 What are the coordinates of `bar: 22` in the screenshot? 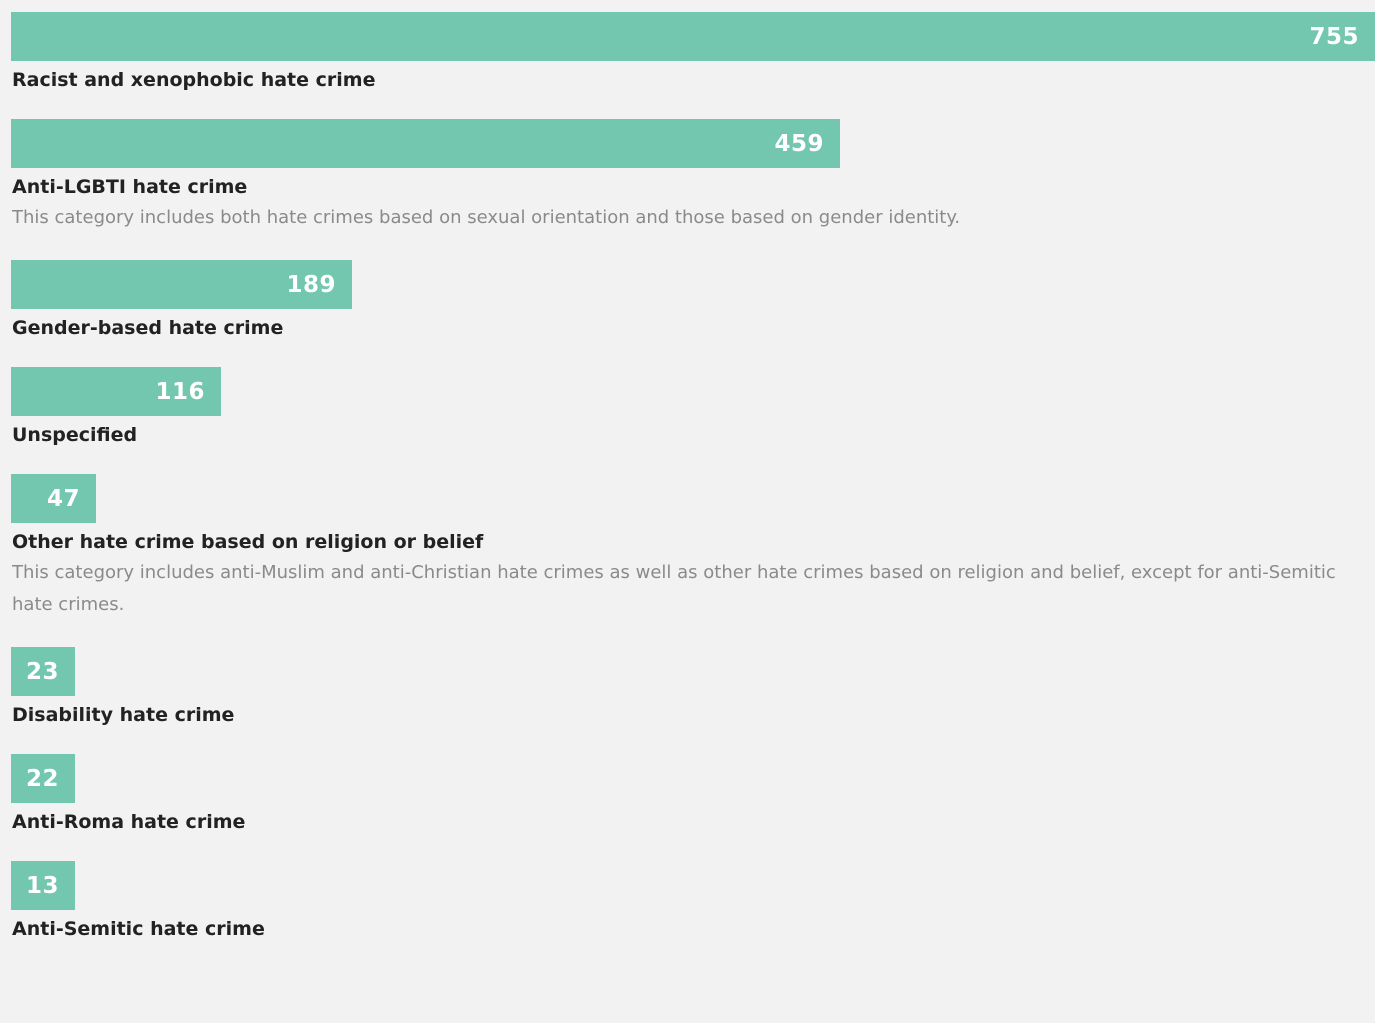 It's located at (43, 778).